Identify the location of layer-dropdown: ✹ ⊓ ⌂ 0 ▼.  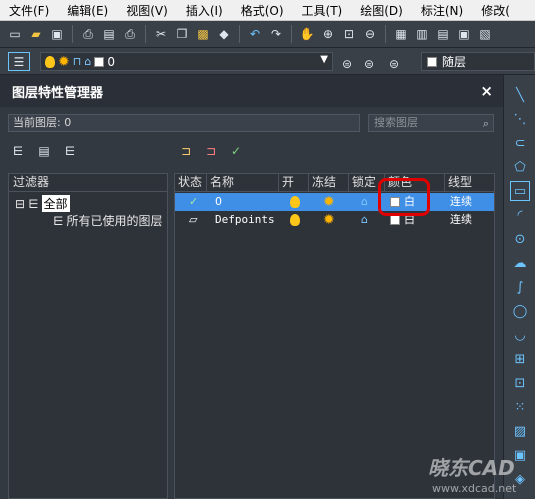
(186, 61).